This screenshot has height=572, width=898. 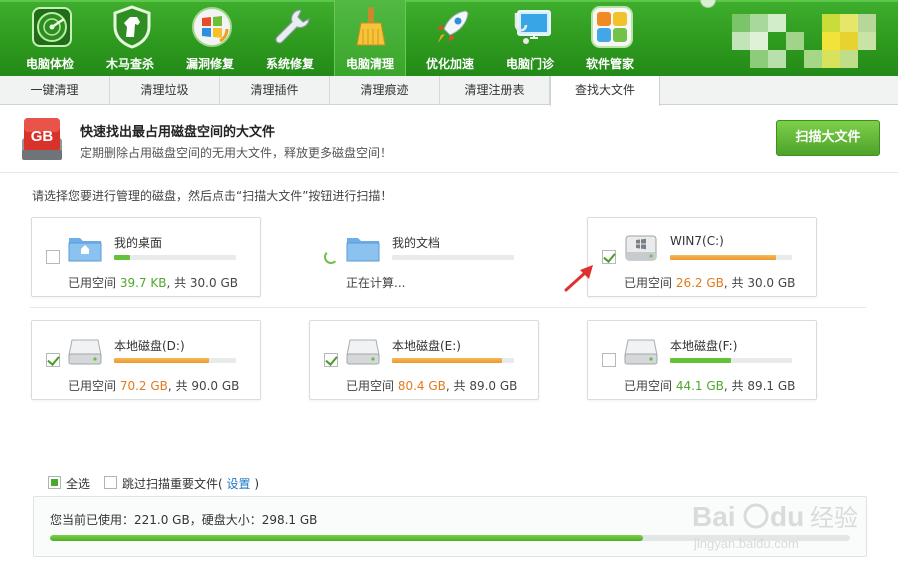 I want to click on page-subtitle: 定期删除占用磁盘空间的无用大文件，释放更多磁盘空间！, so click(x=236, y=153).